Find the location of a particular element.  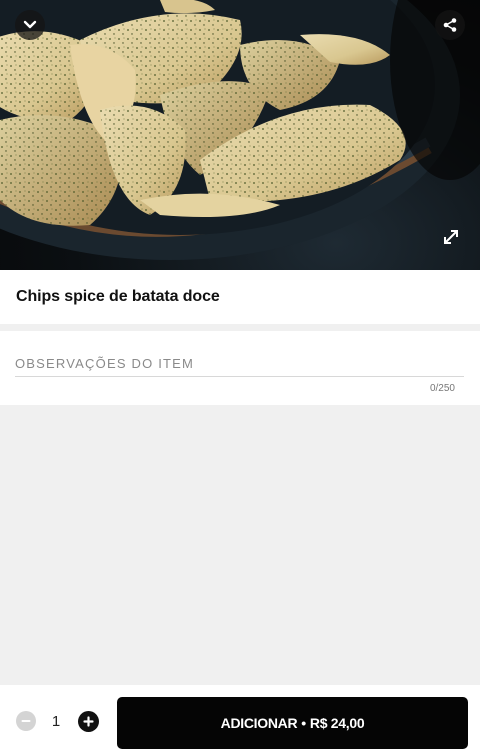

add-button-price: R$ 24,00 is located at coordinates (337, 723).